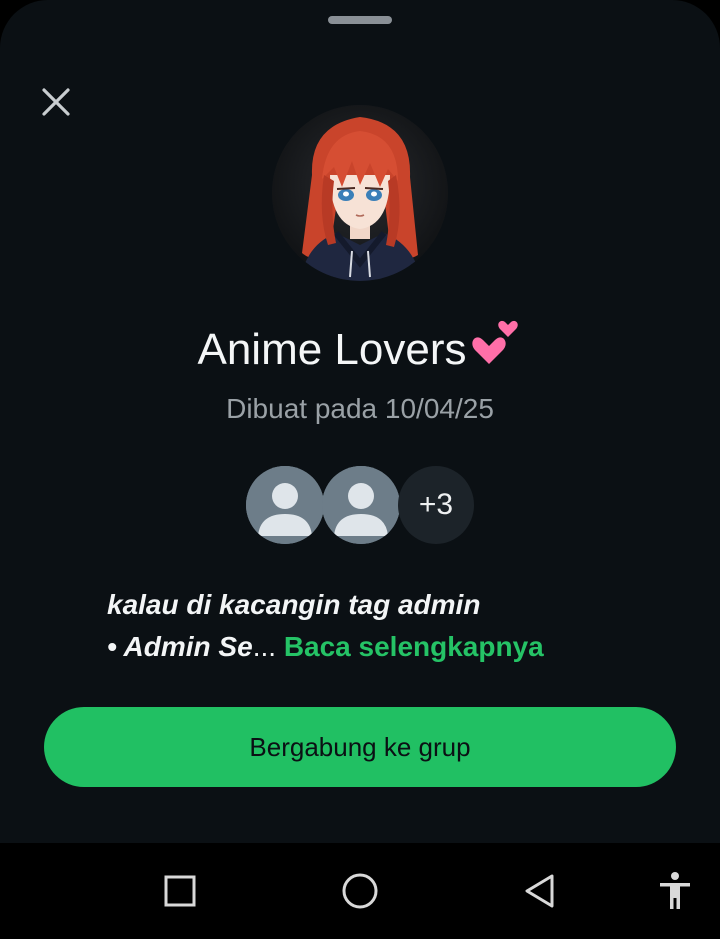  I want to click on description-line-2: • Admin Se... Baca selengkapnya, so click(387, 647).